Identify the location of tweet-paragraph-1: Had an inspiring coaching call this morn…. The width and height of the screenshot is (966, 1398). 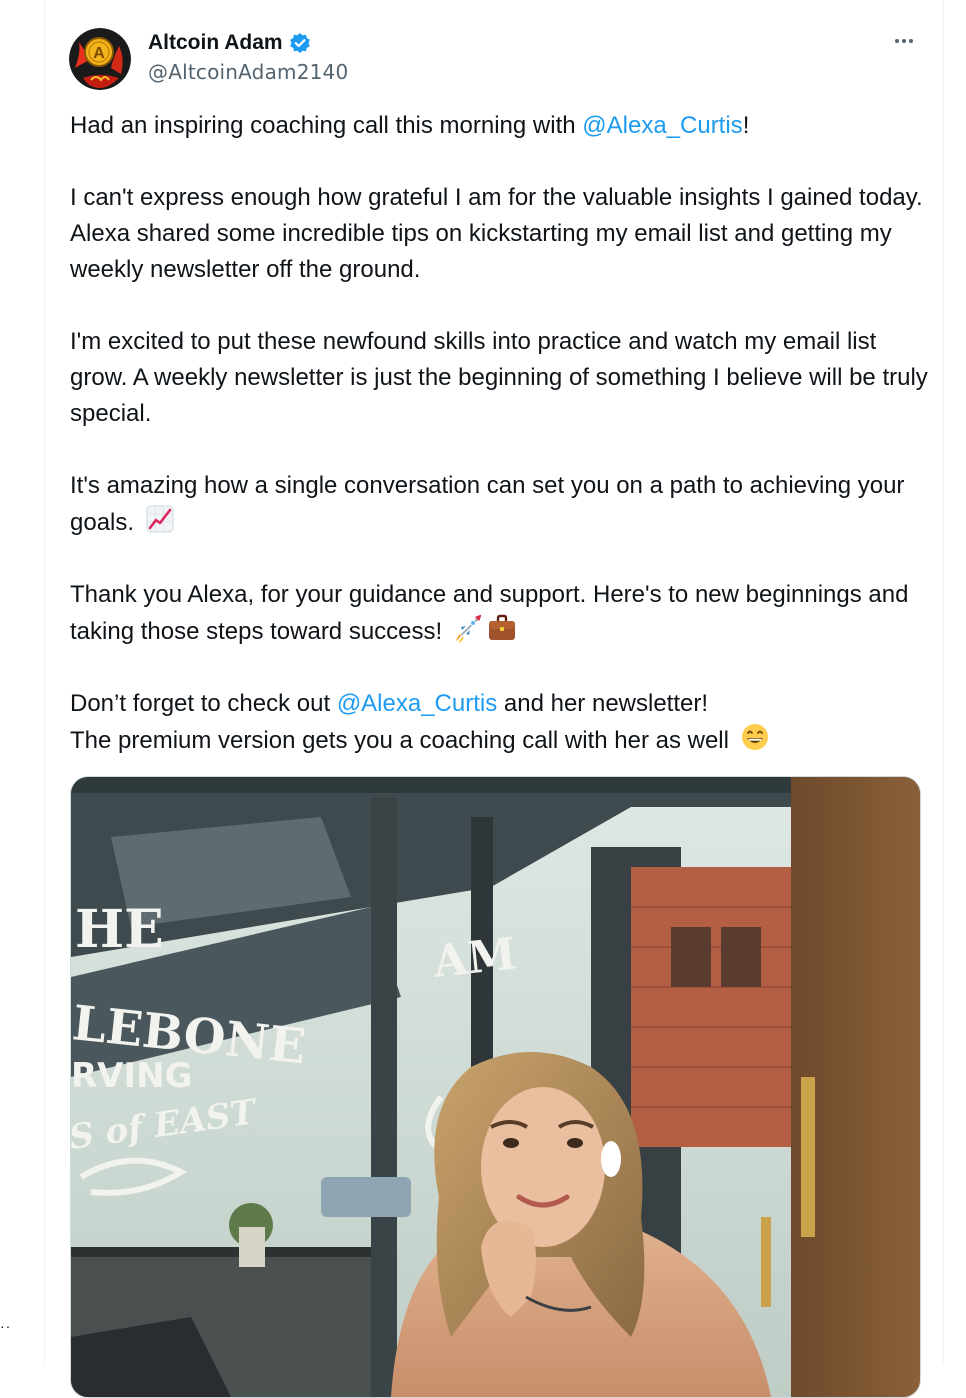
(410, 125).